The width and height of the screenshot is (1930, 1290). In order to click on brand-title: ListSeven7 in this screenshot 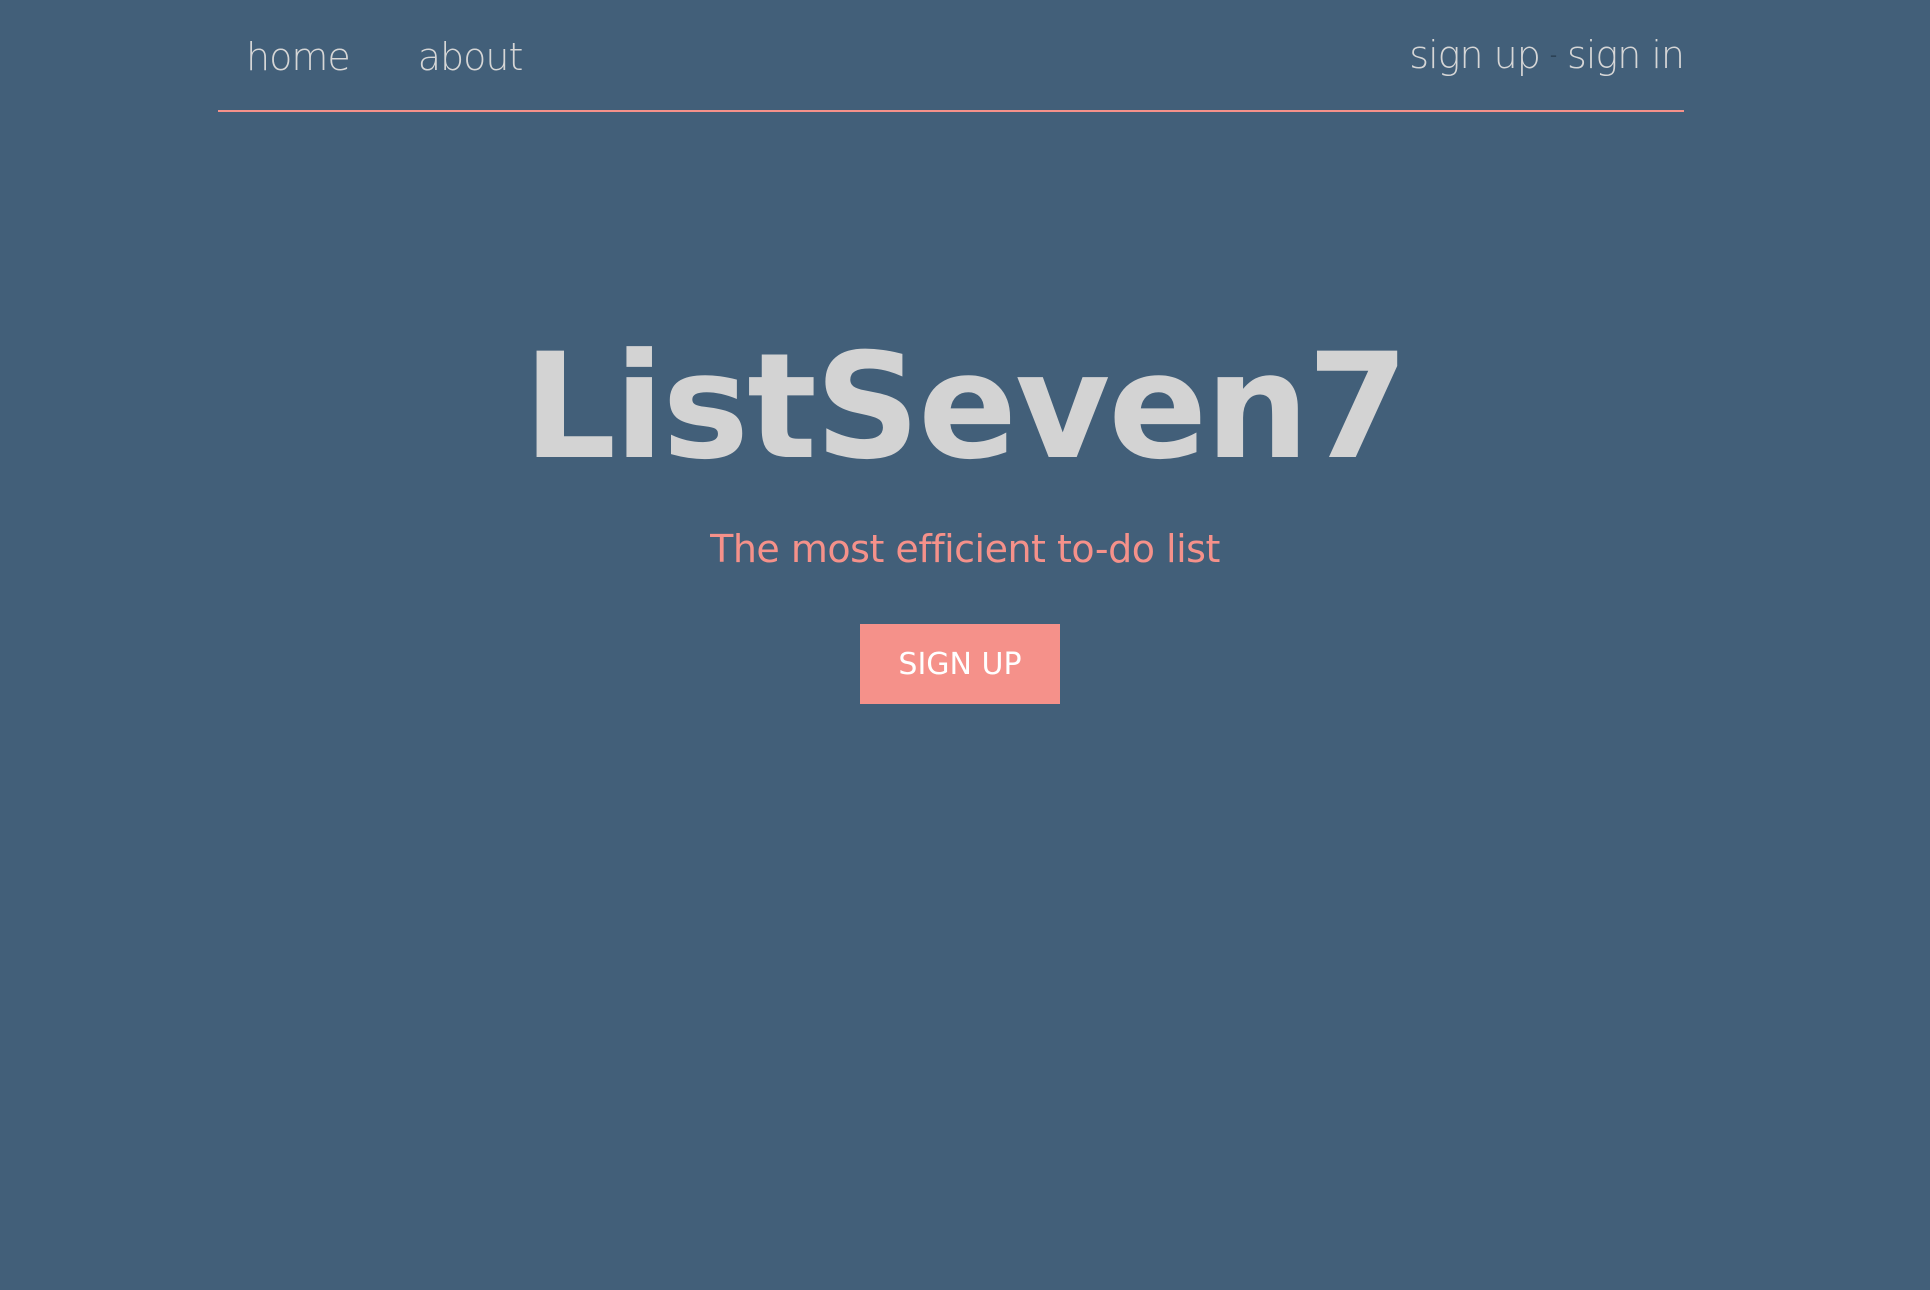, I will do `click(966, 407)`.